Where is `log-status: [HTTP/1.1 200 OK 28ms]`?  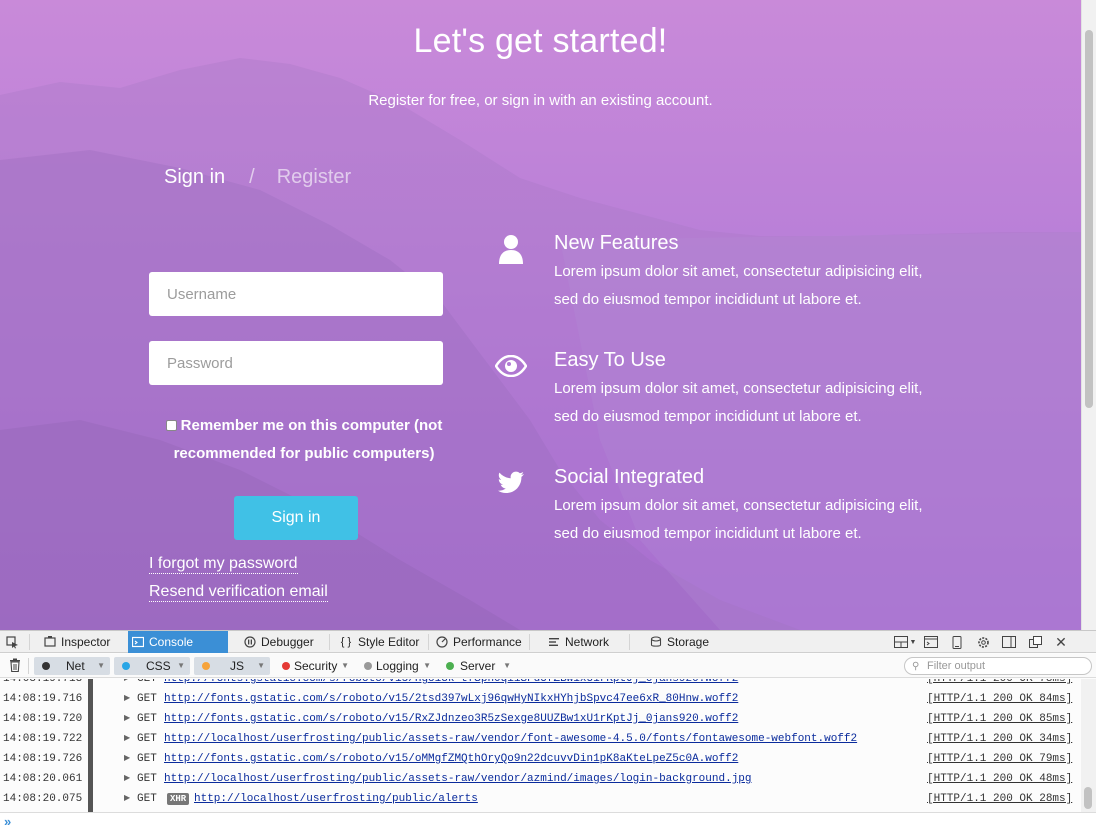
log-status: [HTTP/1.1 200 OK 28ms] is located at coordinates (999, 799).